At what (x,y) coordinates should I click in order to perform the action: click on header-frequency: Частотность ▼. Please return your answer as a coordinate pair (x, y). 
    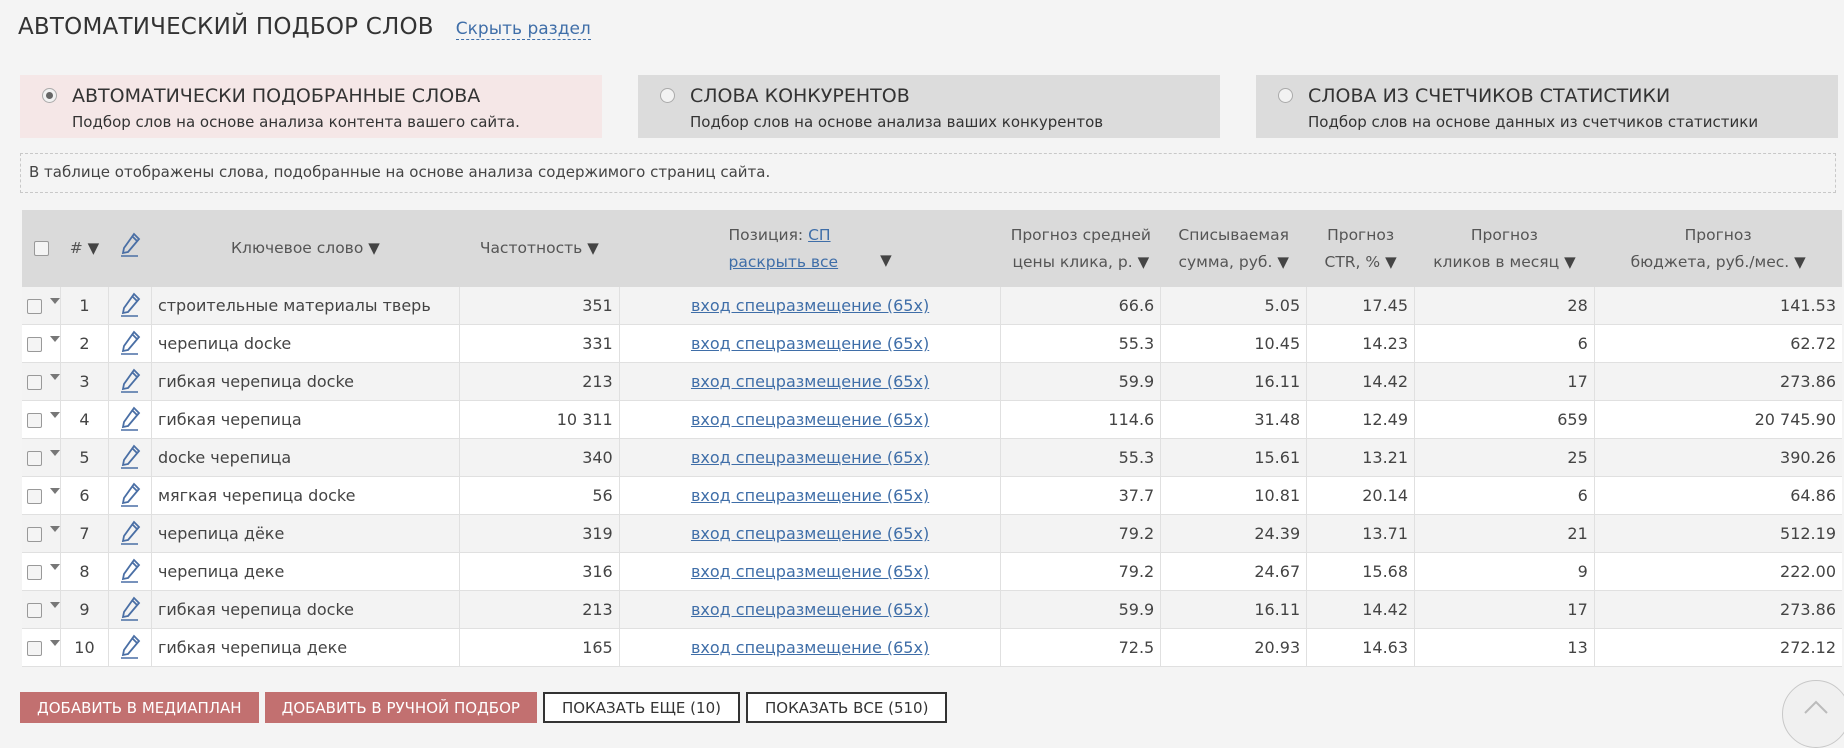
    Looking at the image, I should click on (539, 248).